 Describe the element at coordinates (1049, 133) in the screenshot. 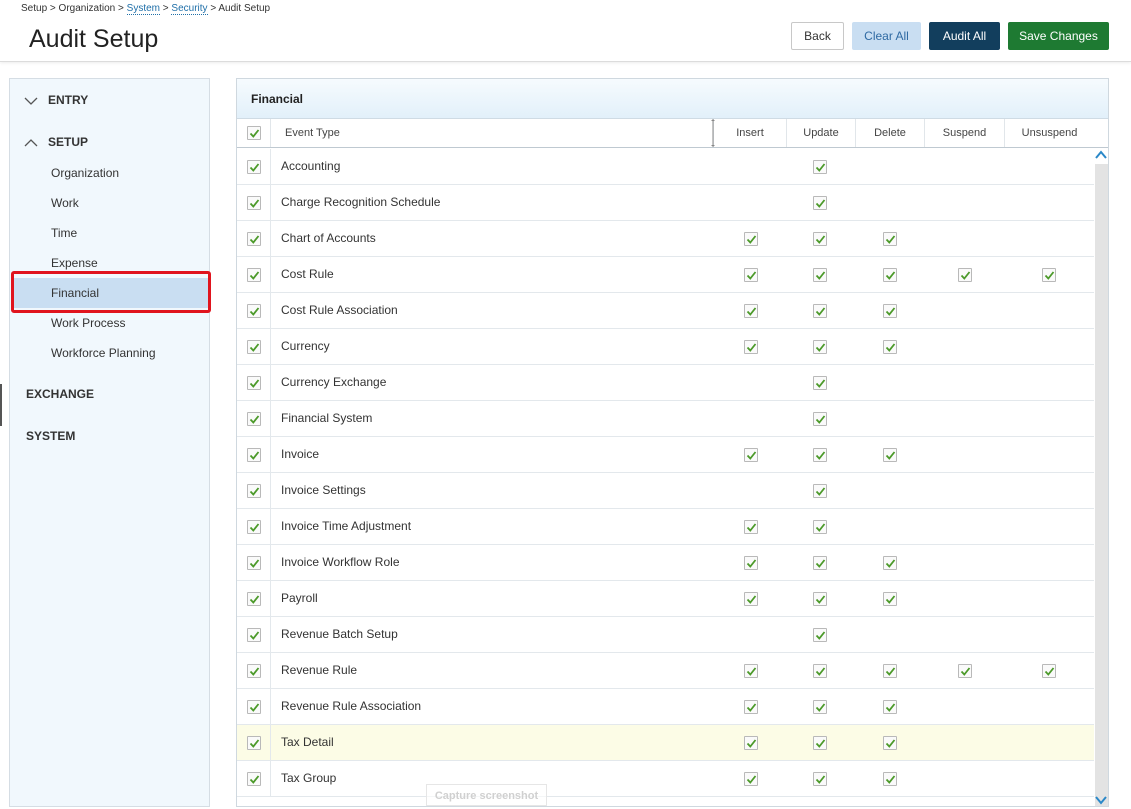

I see `column-header-unsuspend: Unsuspend` at that location.